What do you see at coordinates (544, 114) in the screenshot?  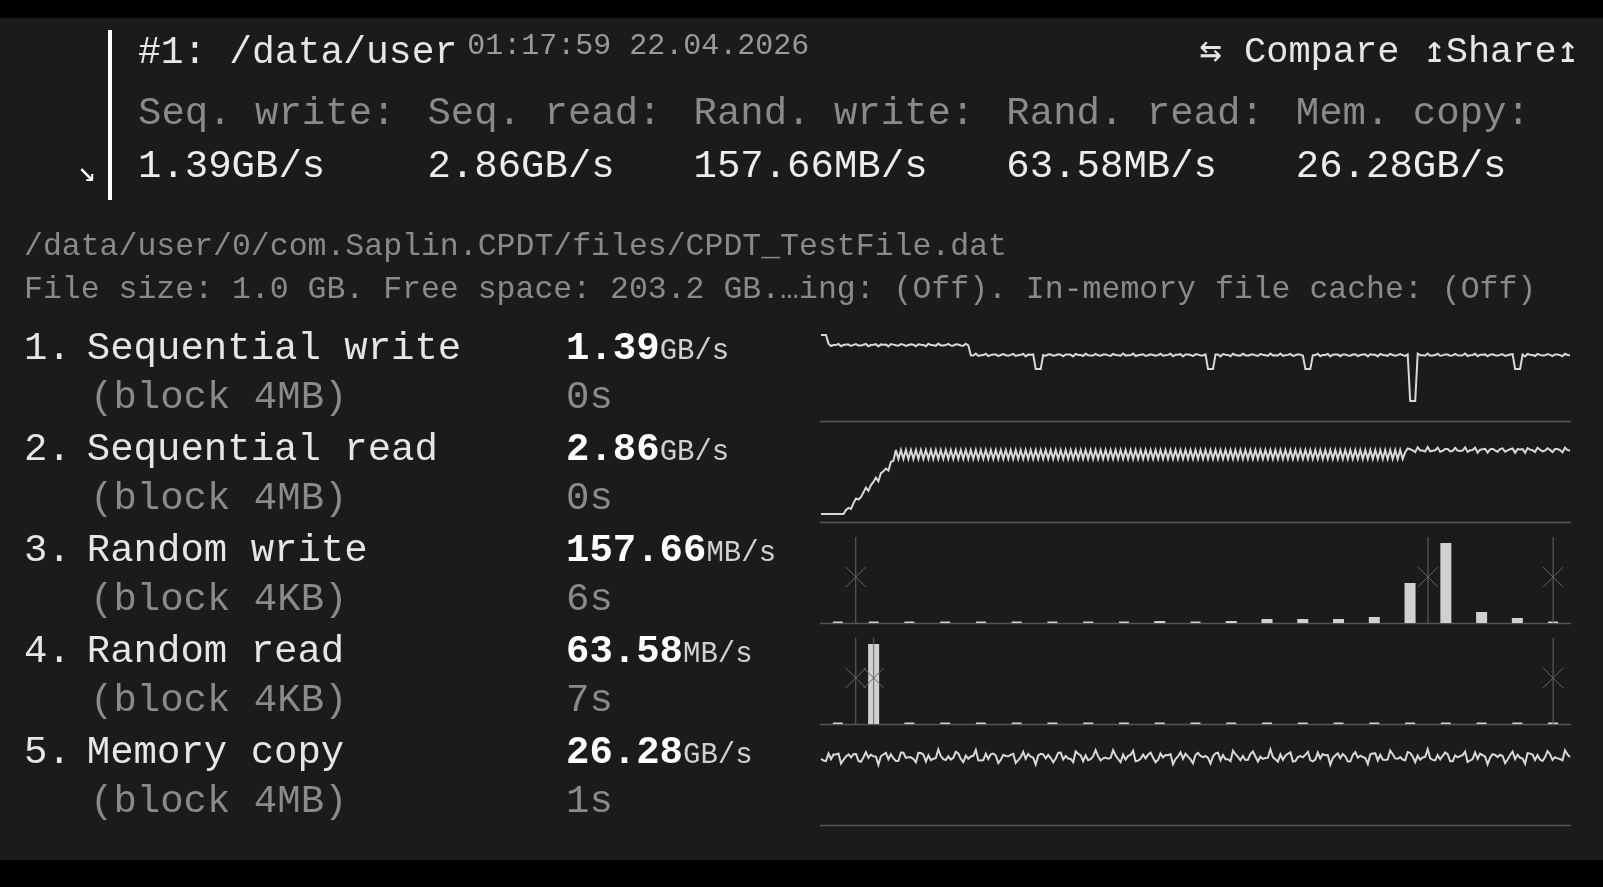 I see `summary-label: Seq. read:` at bounding box center [544, 114].